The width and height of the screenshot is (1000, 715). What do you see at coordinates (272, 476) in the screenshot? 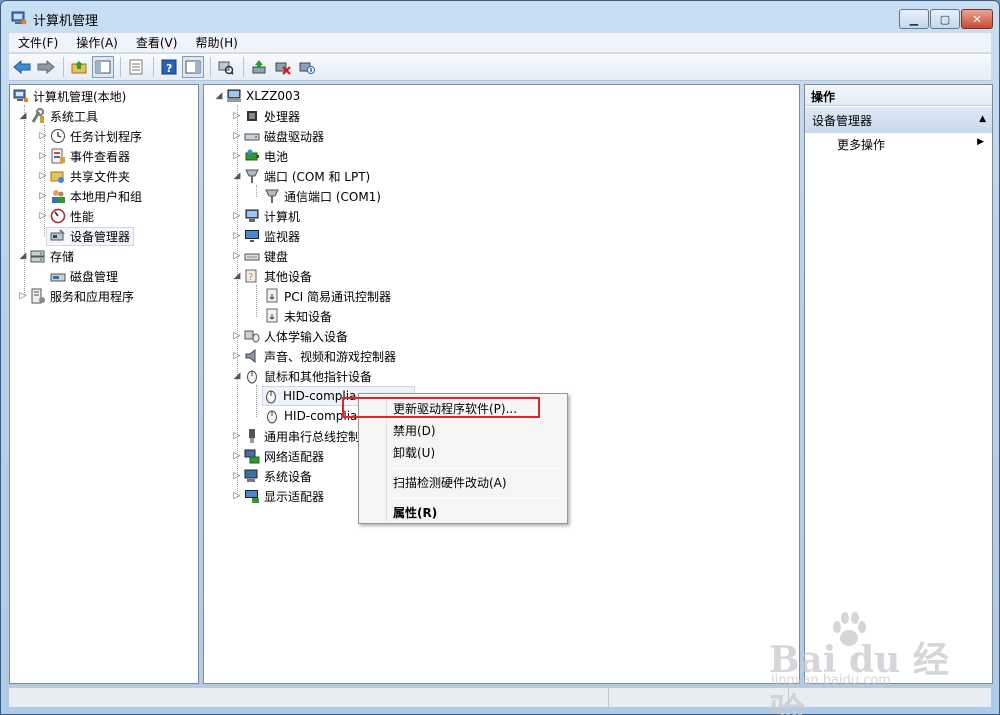
I see `device-category-system: ▷ 系统设备` at bounding box center [272, 476].